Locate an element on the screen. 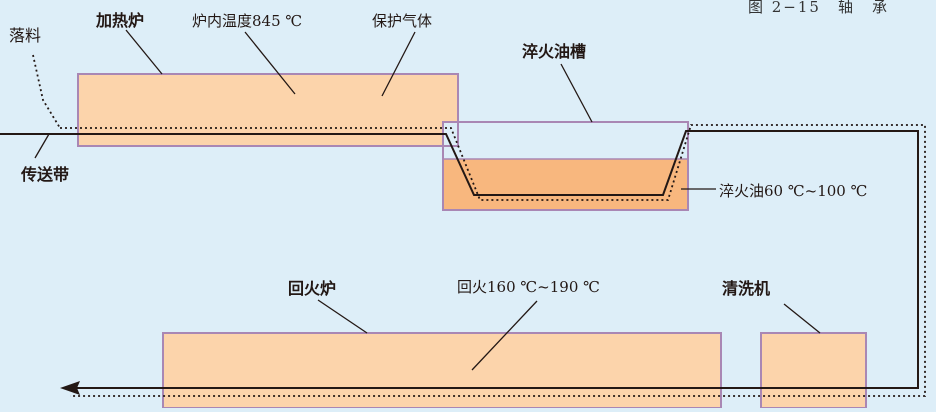 The height and width of the screenshot is (412, 936). protective-gas-label: 保护气体 is located at coordinates (402, 21).